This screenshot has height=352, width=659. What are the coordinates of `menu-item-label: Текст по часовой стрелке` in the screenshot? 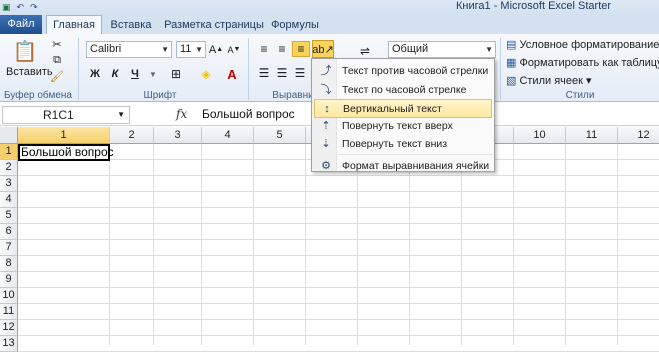 It's located at (404, 90).